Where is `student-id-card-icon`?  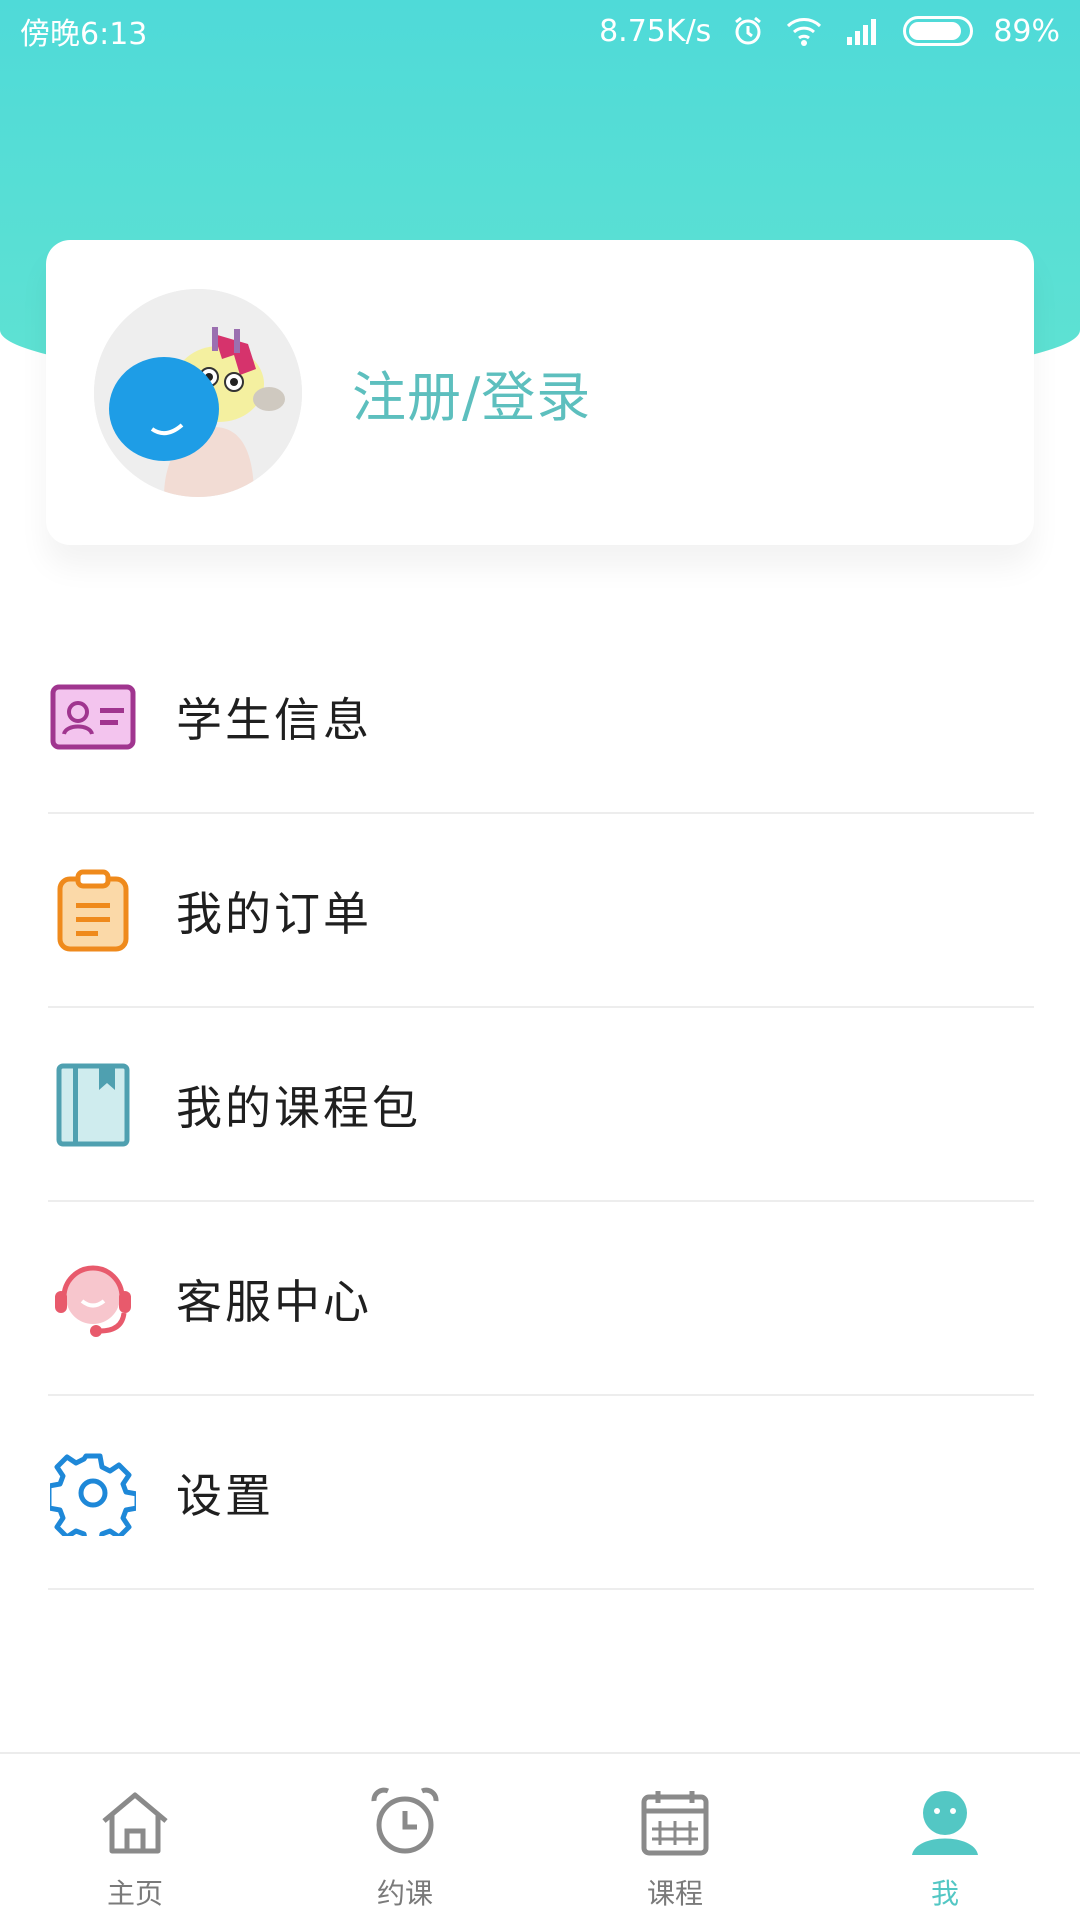 student-id-card-icon is located at coordinates (93, 717).